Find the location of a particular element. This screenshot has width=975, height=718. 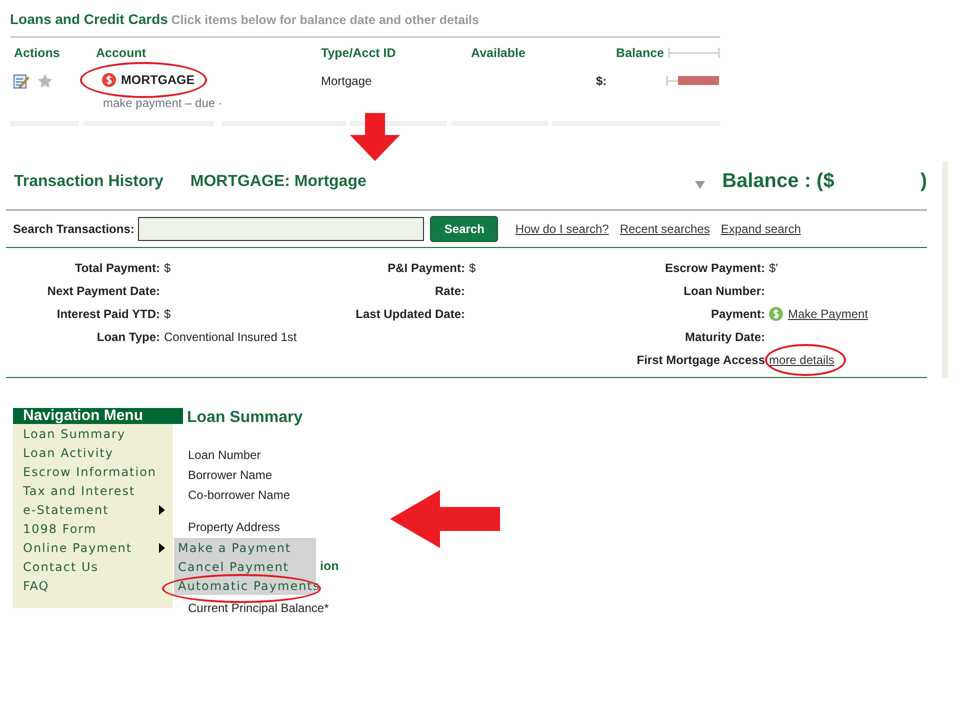

column-header: Actions is located at coordinates (37, 53).